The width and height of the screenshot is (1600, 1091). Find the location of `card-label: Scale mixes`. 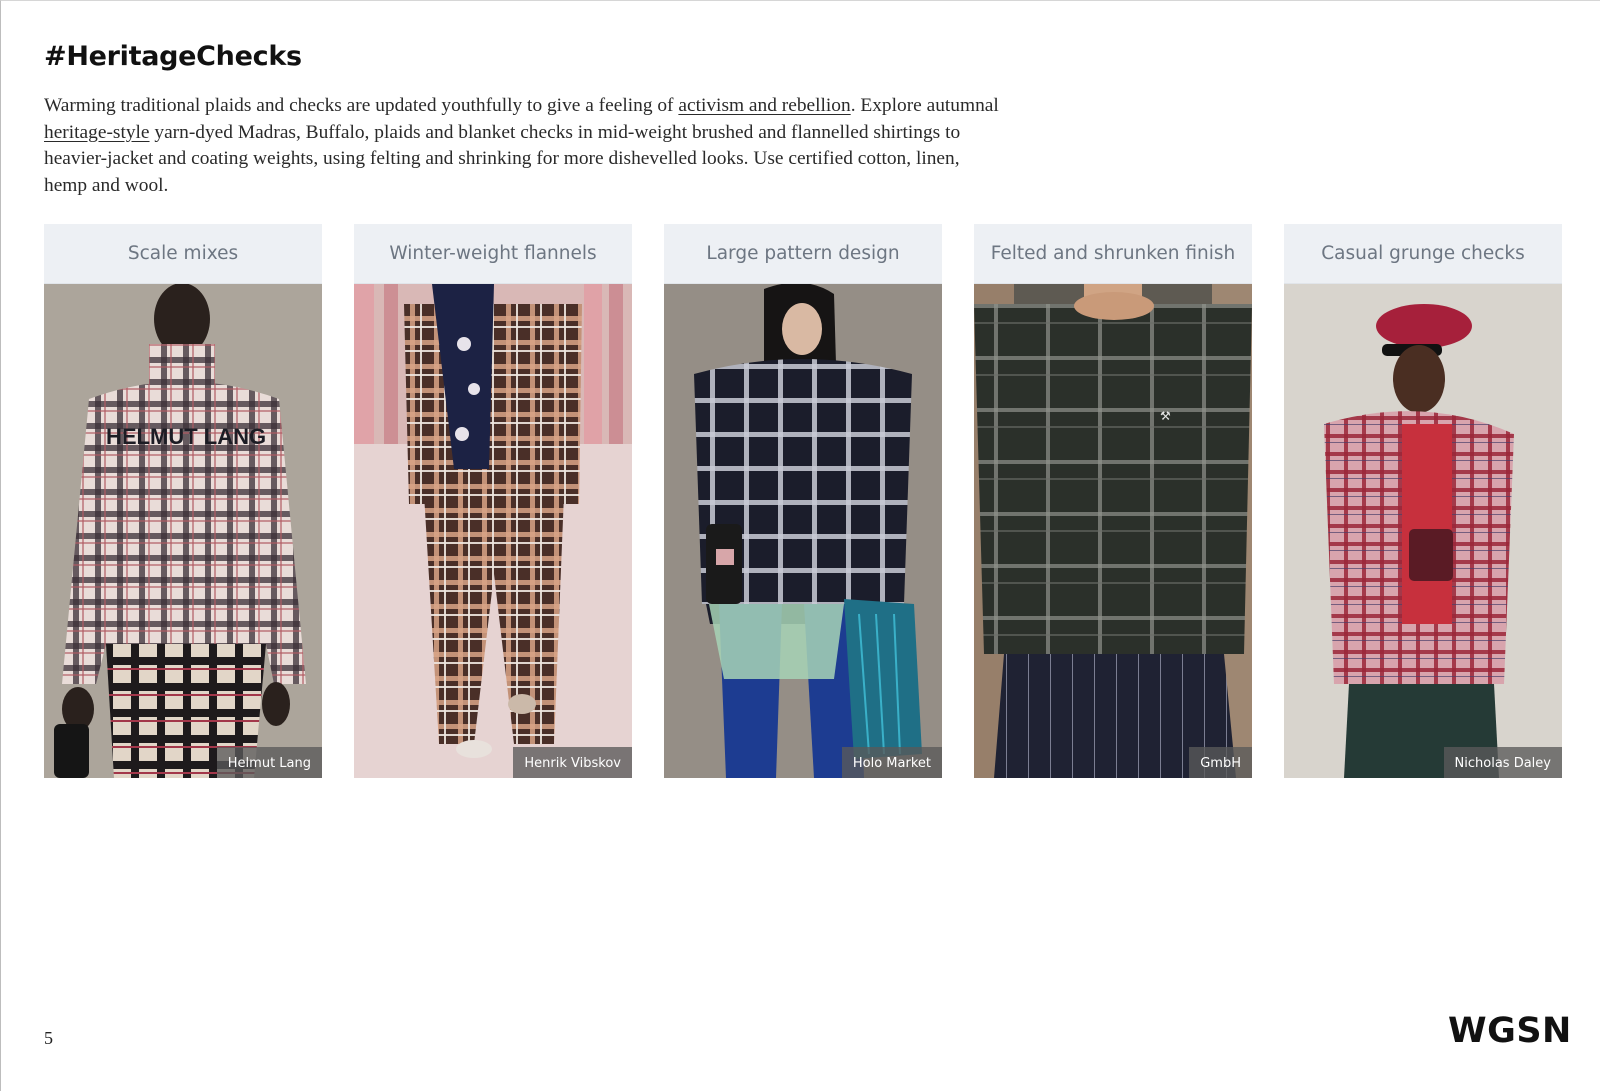

card-label: Scale mixes is located at coordinates (183, 254).